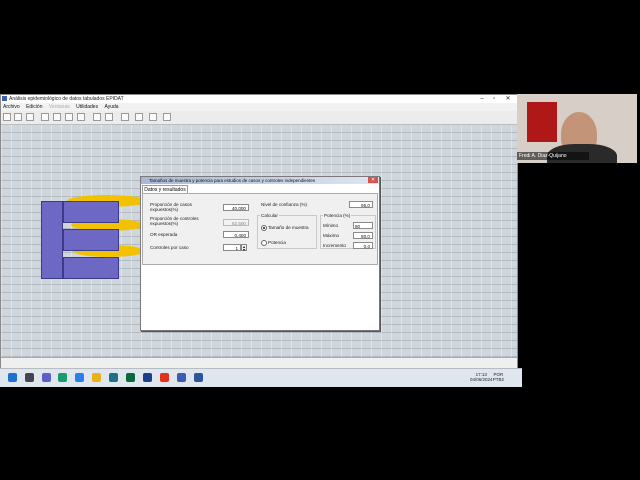 Image resolution: width=640 pixels, height=480 pixels. I want to click on nivel-label: Nivel de confianza (%), so click(284, 204).